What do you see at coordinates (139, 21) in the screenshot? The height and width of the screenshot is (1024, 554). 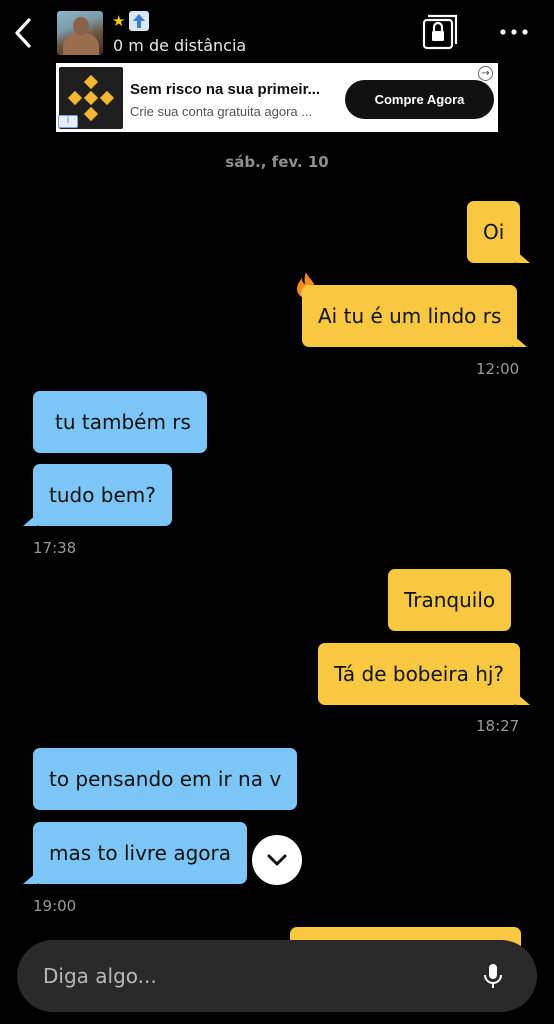 I see `up-arrow-icon` at bounding box center [139, 21].